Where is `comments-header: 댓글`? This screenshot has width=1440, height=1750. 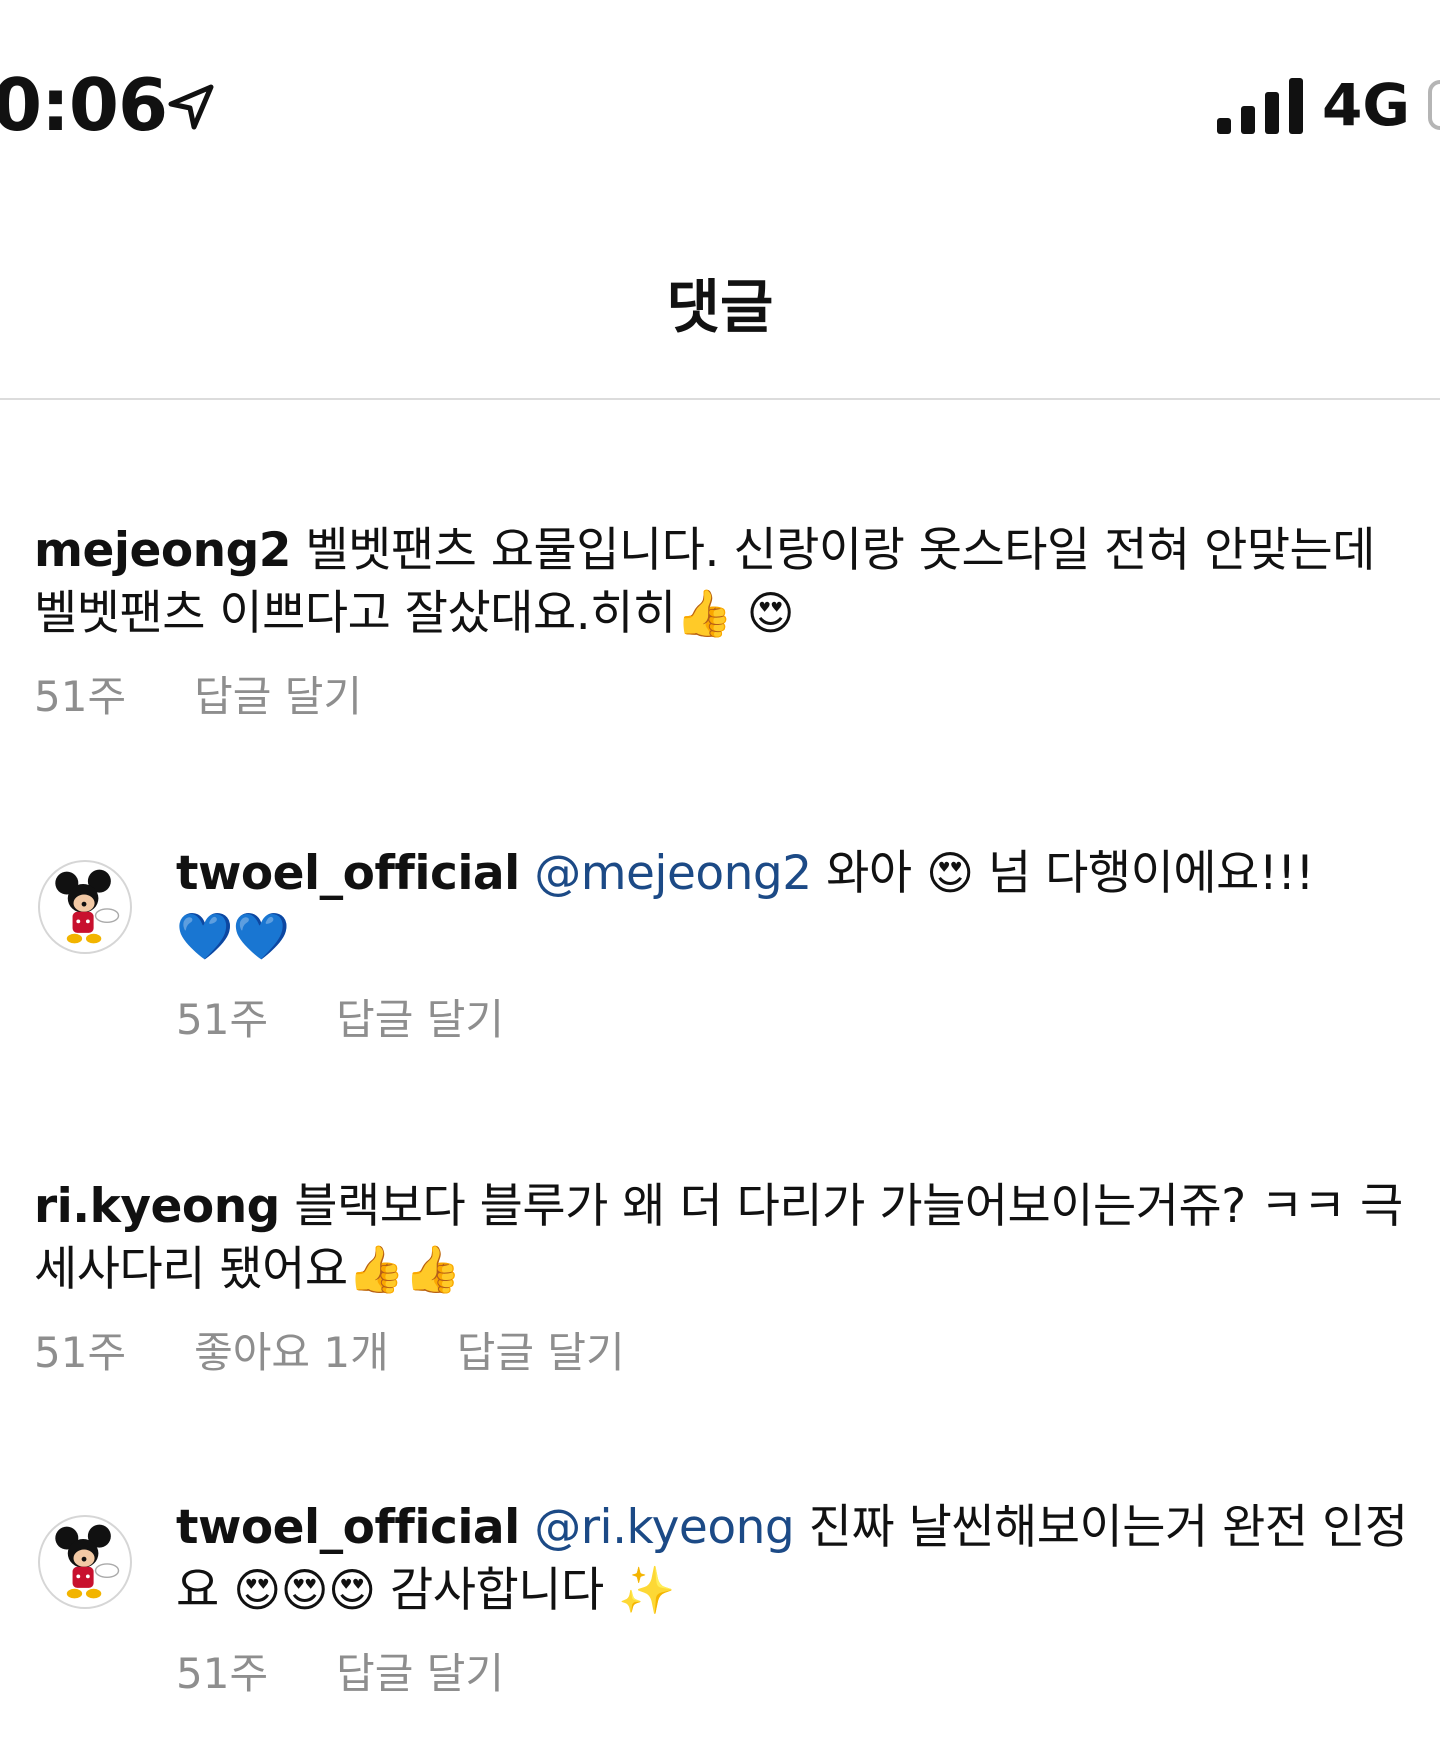 comments-header: 댓글 is located at coordinates (720, 325).